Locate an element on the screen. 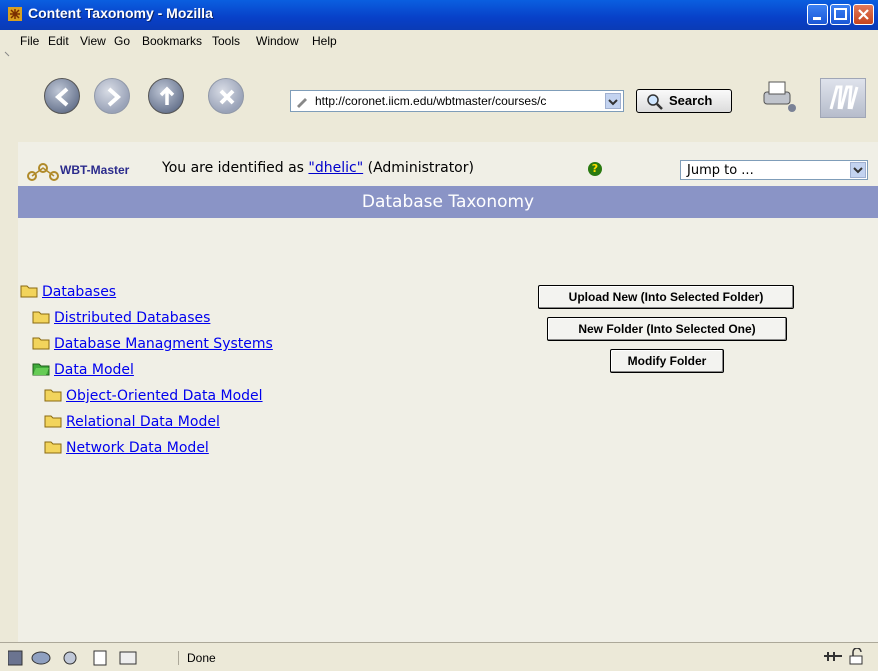 The width and height of the screenshot is (878, 671). menu-window: Window is located at coordinates (277, 41).